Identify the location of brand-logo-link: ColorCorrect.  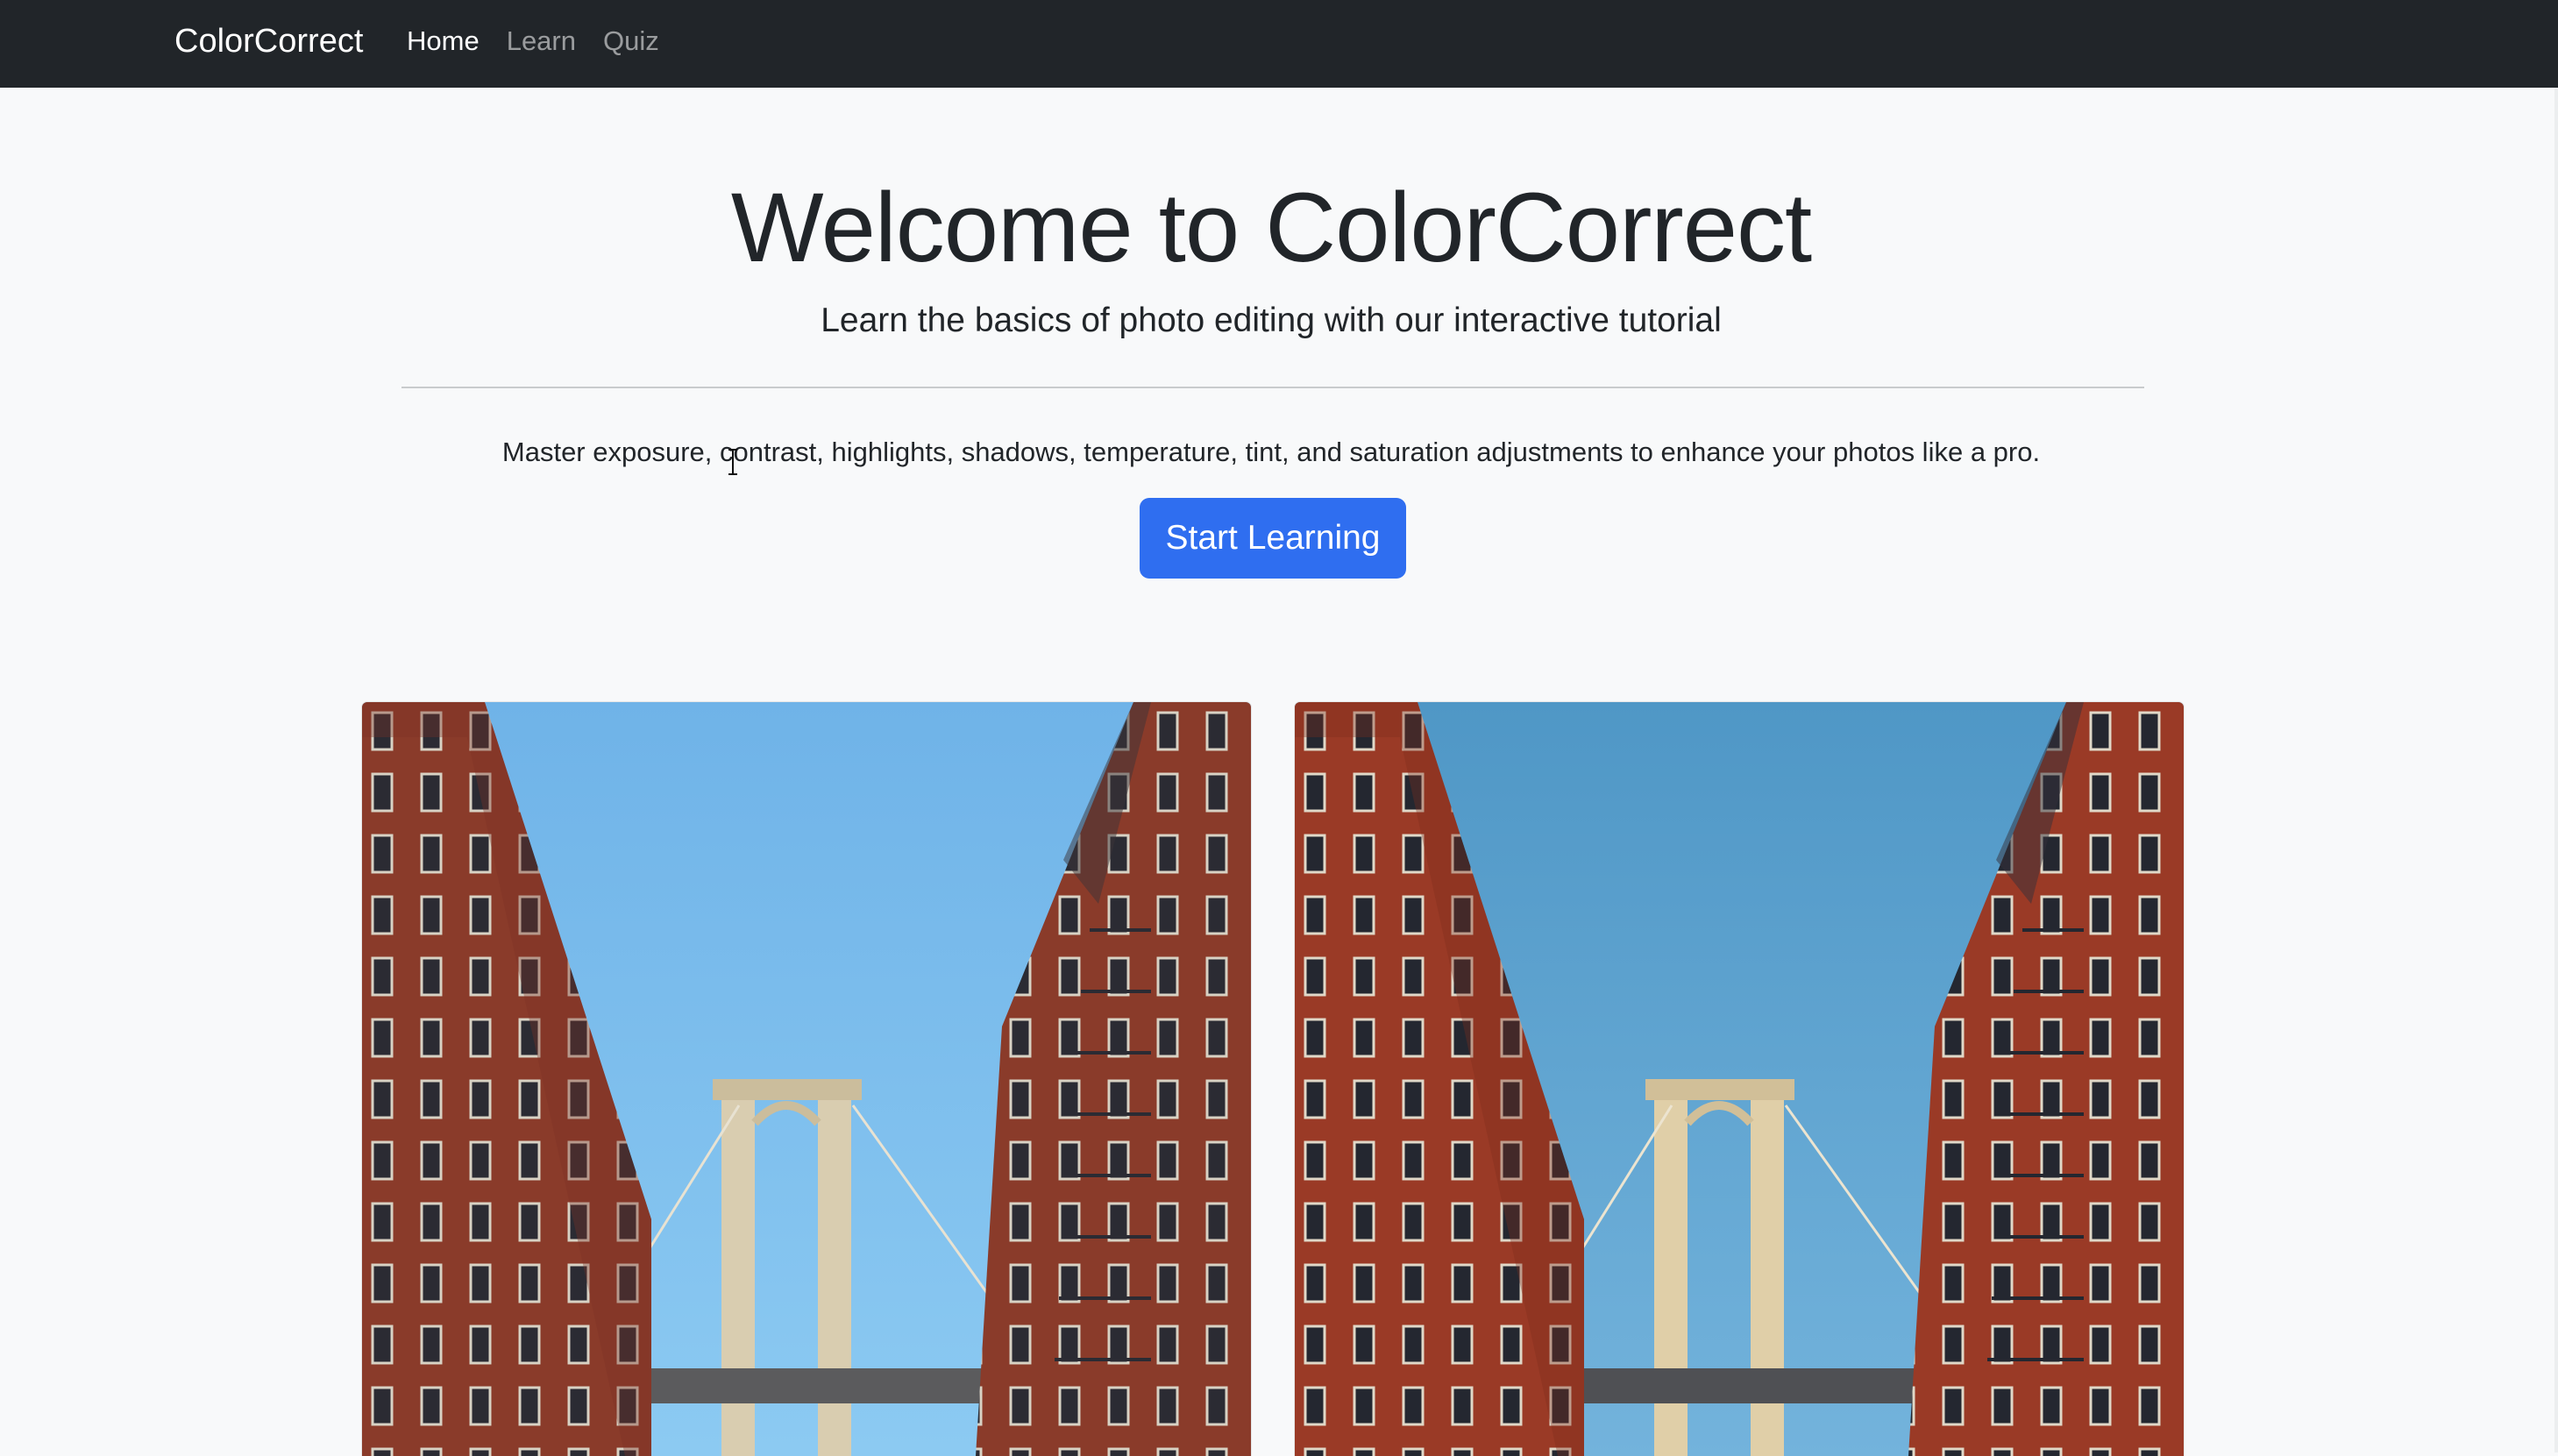
(268, 41).